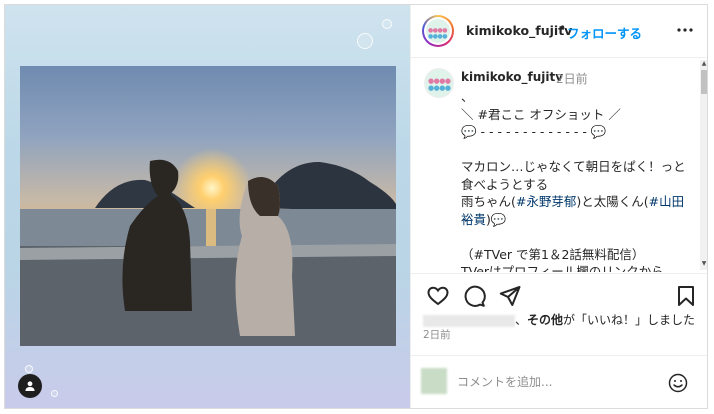 The image size is (714, 414). I want to click on user-tag-button, so click(30, 386).